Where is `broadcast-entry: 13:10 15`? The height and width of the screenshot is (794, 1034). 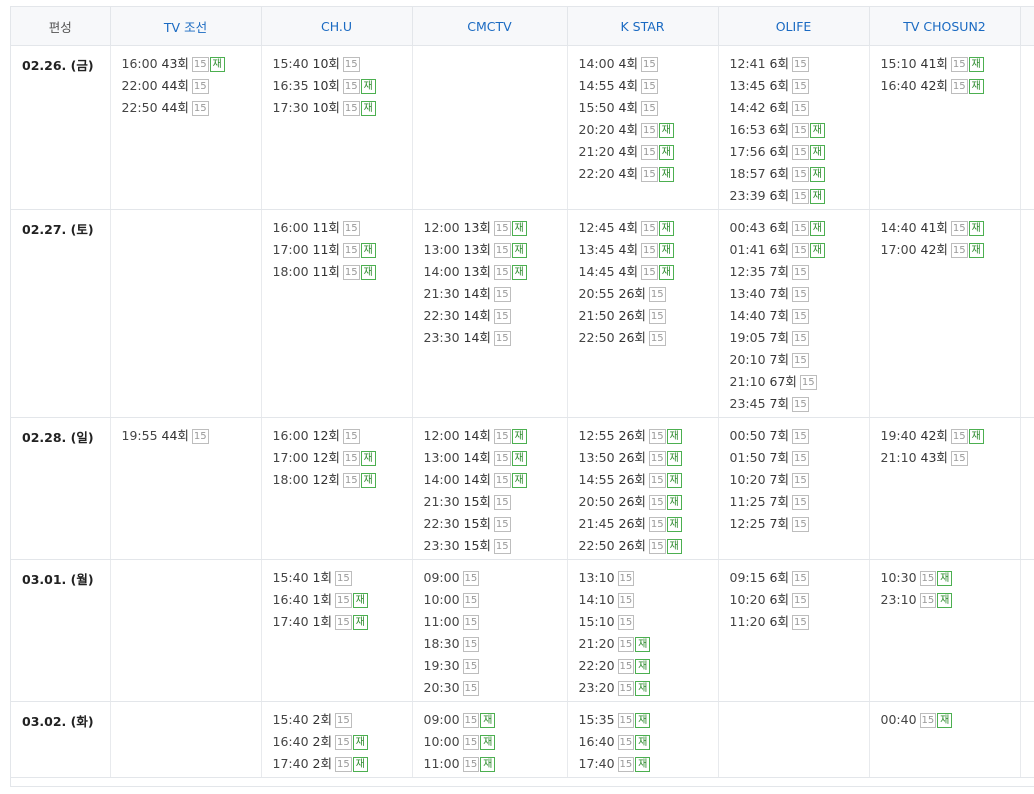
broadcast-entry: 13:10 15 is located at coordinates (648, 580).